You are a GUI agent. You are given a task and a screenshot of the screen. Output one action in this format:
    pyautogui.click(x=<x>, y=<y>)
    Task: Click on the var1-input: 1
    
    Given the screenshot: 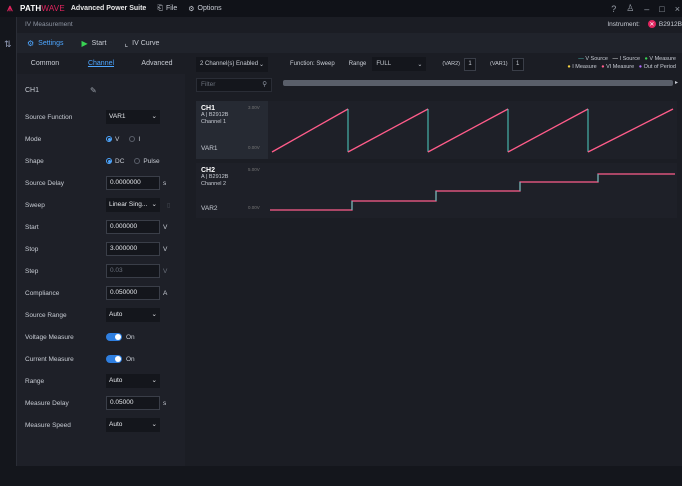 What is the action you would take?
    pyautogui.click(x=517, y=64)
    